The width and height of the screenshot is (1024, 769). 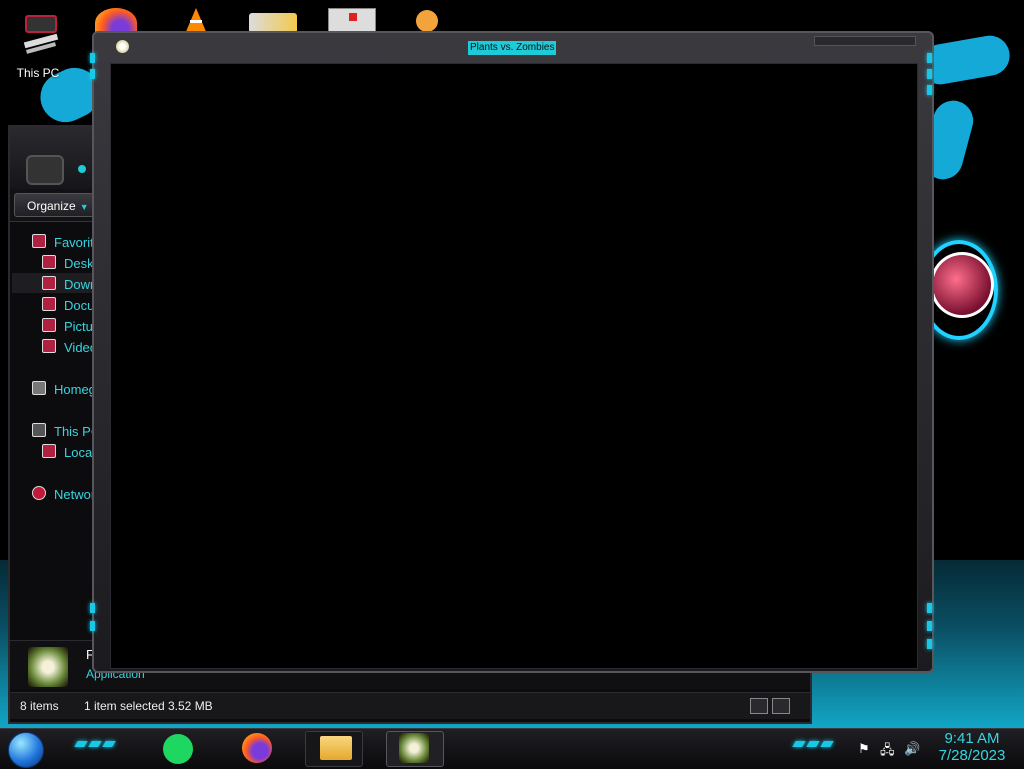 I want to click on nav-this-pc: This PC, so click(x=66, y=431).